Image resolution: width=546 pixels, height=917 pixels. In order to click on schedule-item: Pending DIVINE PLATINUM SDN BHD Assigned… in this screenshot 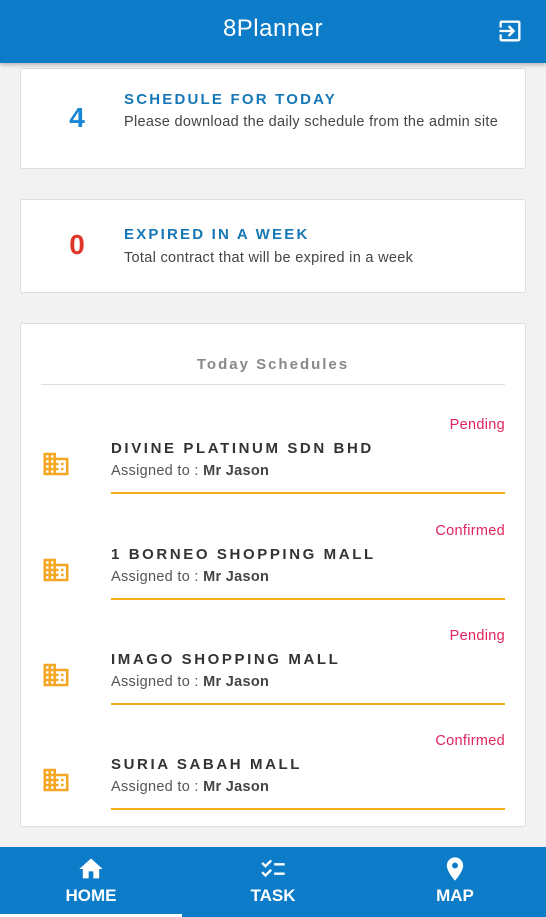, I will do `click(273, 462)`.